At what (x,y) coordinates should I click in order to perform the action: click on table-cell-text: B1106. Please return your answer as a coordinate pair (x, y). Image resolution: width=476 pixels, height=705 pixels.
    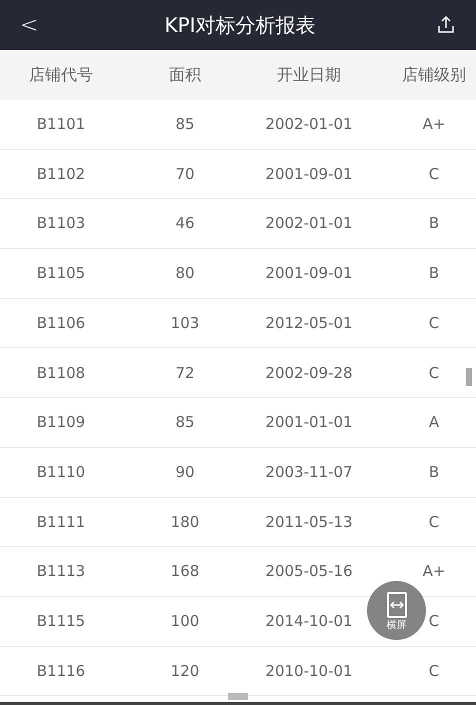
    Looking at the image, I should click on (61, 323).